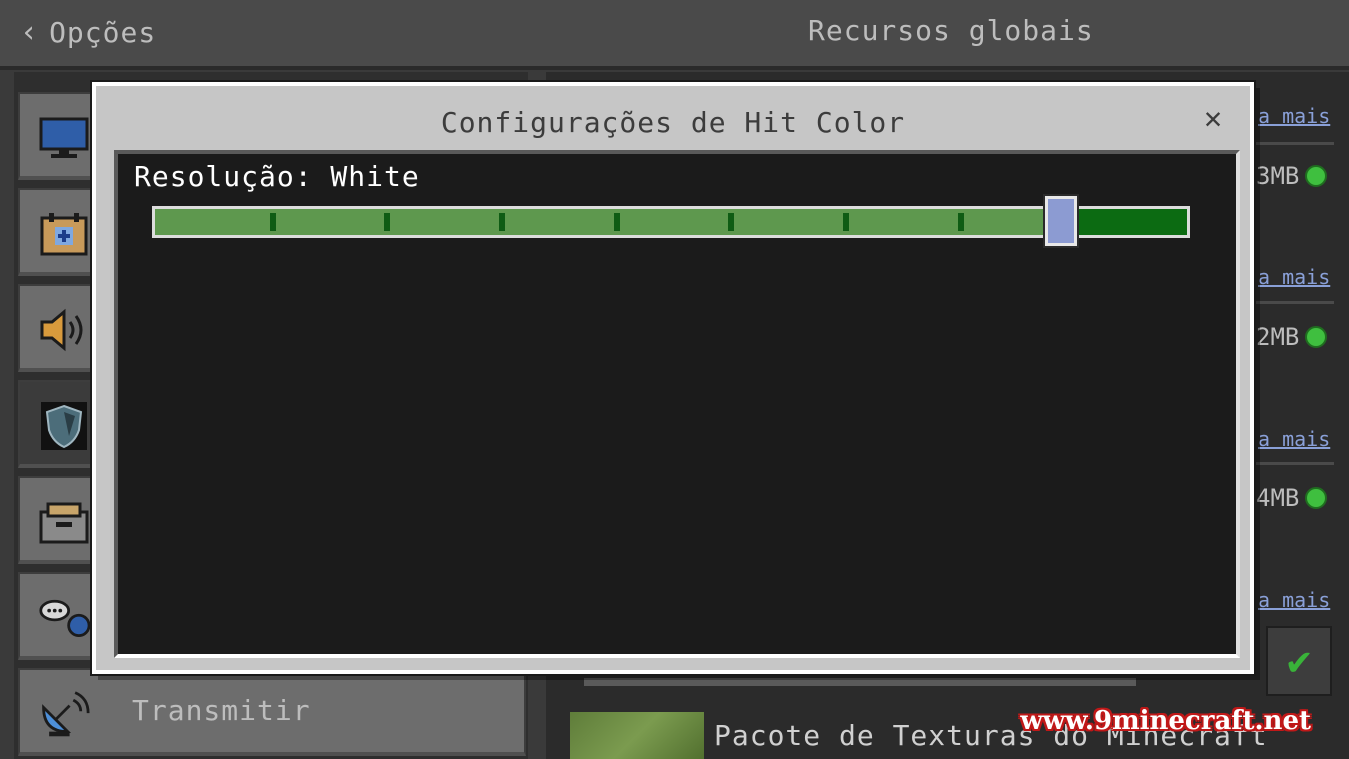  What do you see at coordinates (951, 30) in the screenshot?
I see `screen-title: Recursos globais` at bounding box center [951, 30].